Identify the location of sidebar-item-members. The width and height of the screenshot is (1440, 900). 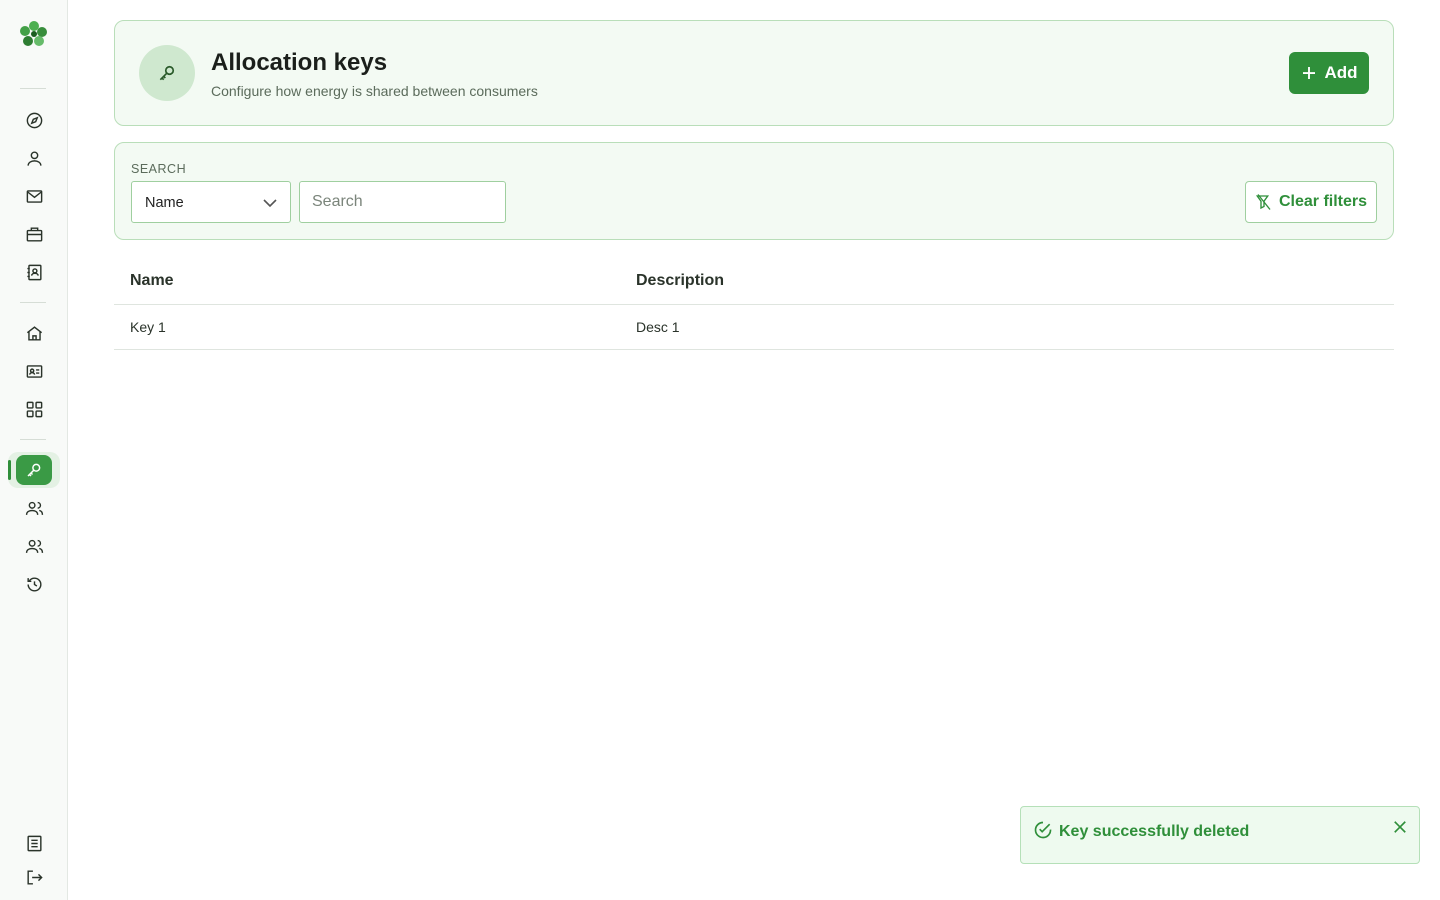
(34, 508).